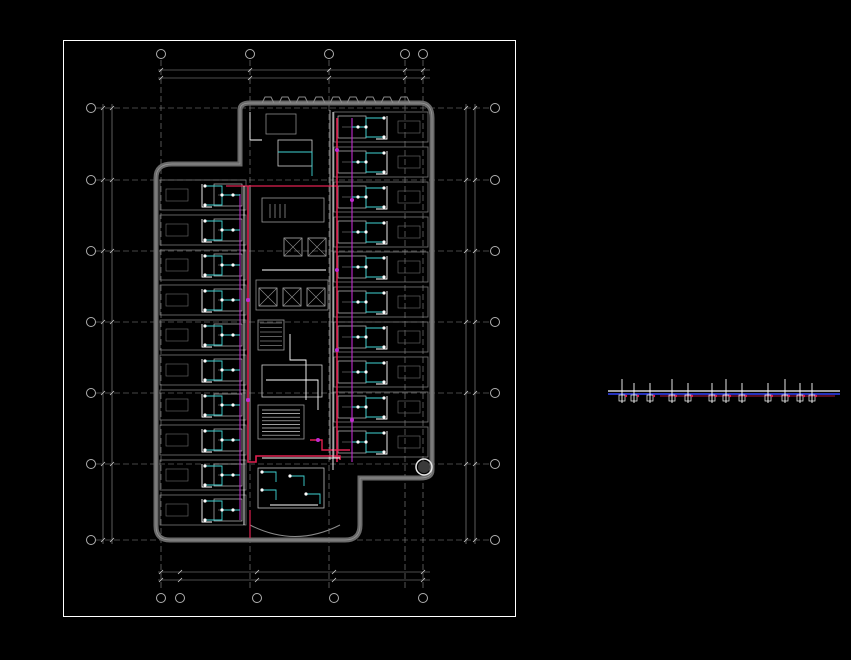  I want to click on core-shaft-top, so click(281, 124).